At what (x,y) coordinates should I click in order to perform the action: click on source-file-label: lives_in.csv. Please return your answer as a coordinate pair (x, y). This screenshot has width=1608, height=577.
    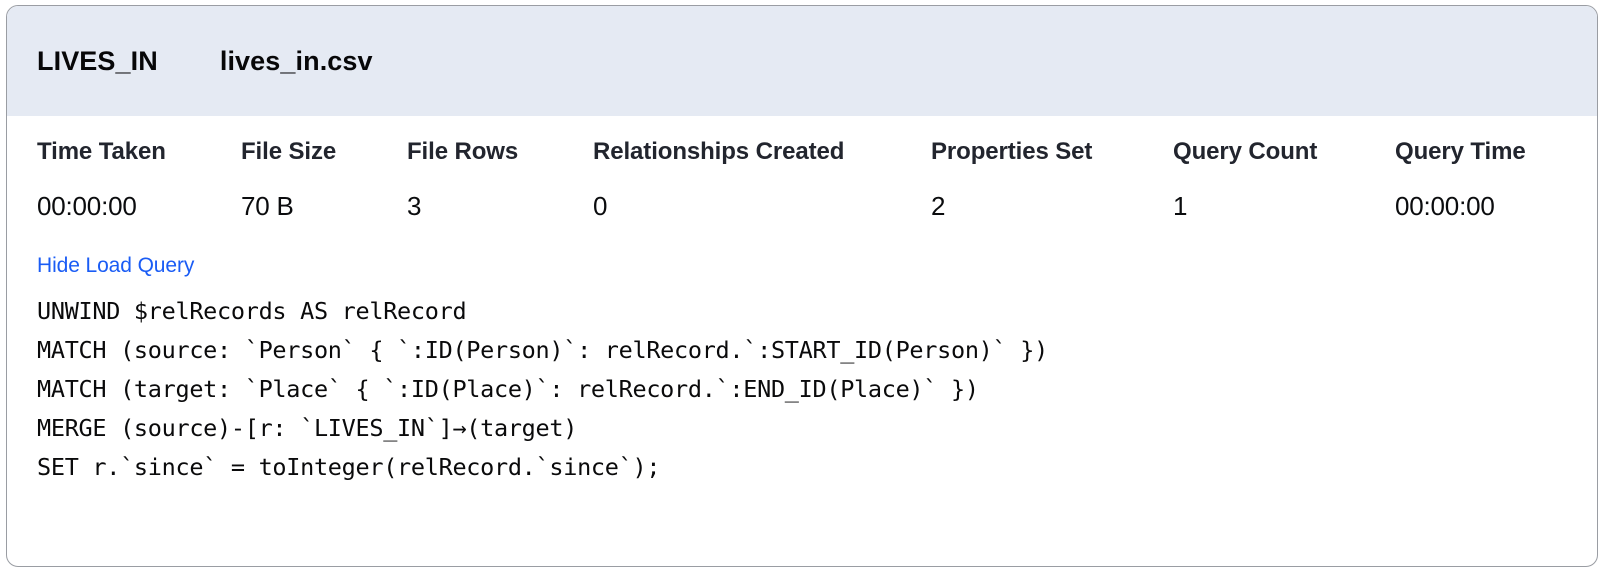
    Looking at the image, I should click on (296, 60).